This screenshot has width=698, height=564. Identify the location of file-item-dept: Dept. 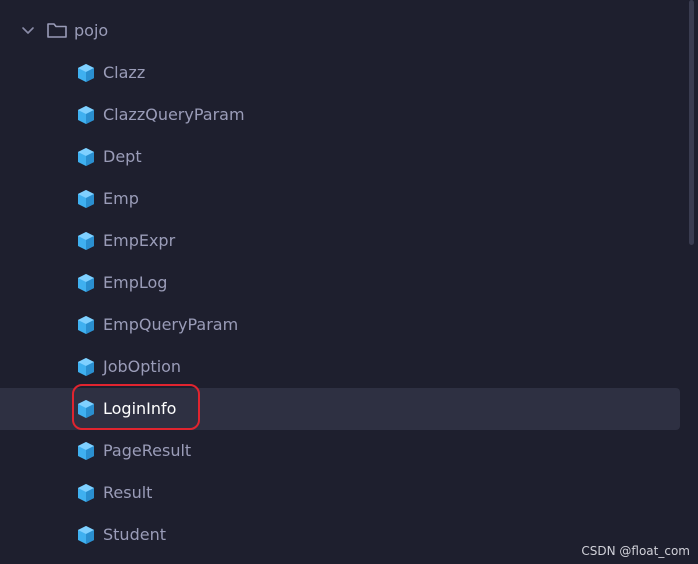
(340, 157).